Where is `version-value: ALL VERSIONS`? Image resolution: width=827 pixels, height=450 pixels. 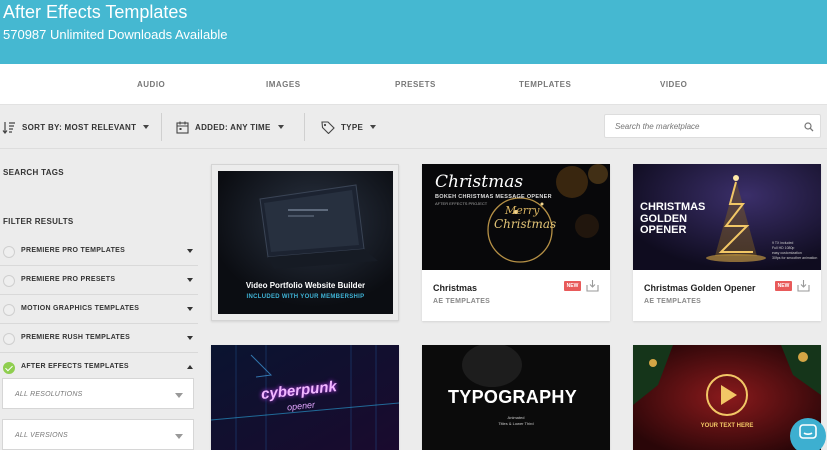
version-value: ALL VERSIONS is located at coordinates (41, 435).